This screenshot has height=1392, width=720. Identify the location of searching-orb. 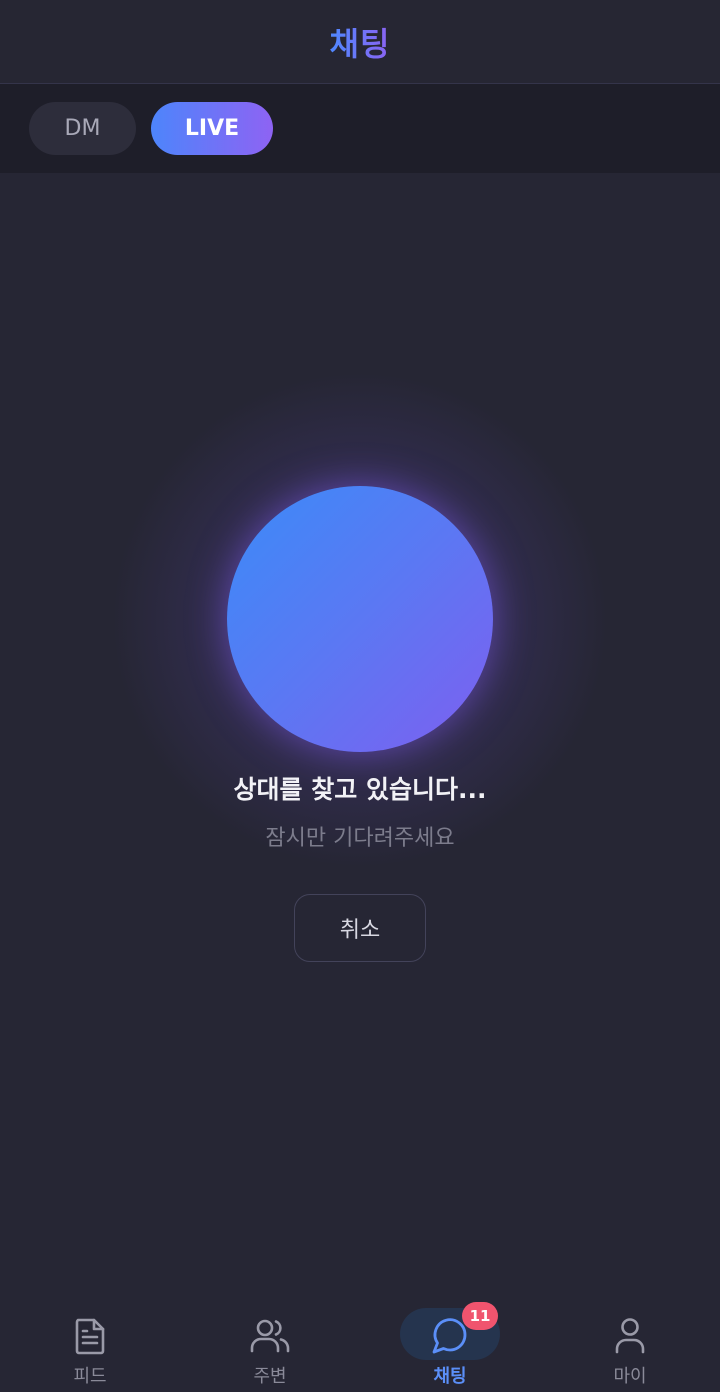
(360, 619).